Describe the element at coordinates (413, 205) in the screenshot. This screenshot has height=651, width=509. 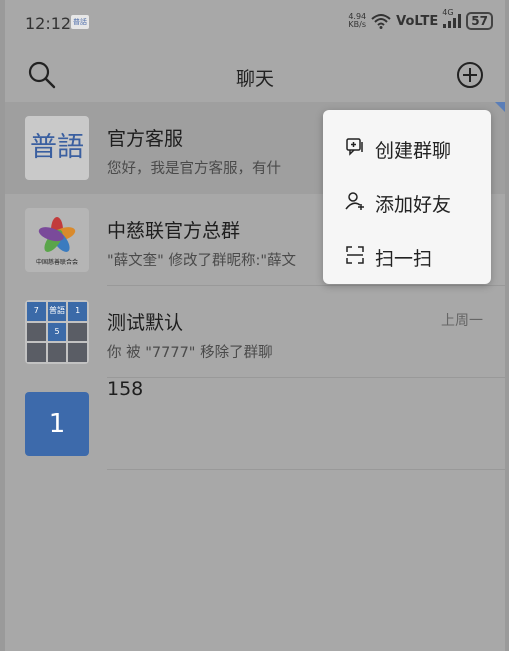
I see `menu-item-label: 添加好友` at that location.